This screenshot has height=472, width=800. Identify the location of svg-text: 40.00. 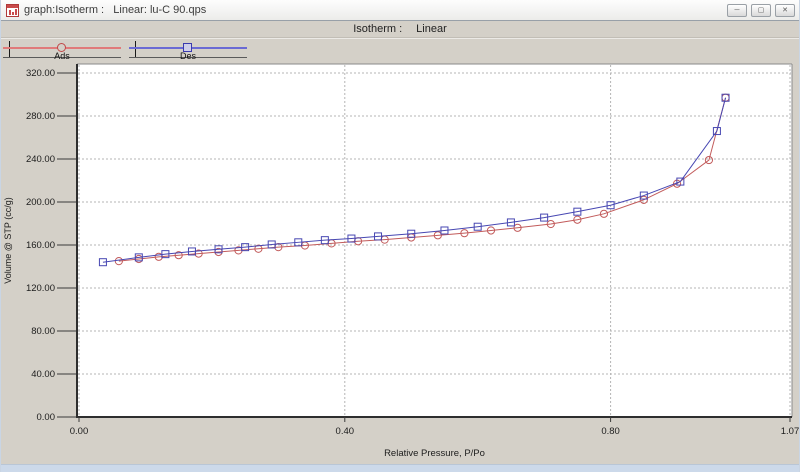
(43, 374).